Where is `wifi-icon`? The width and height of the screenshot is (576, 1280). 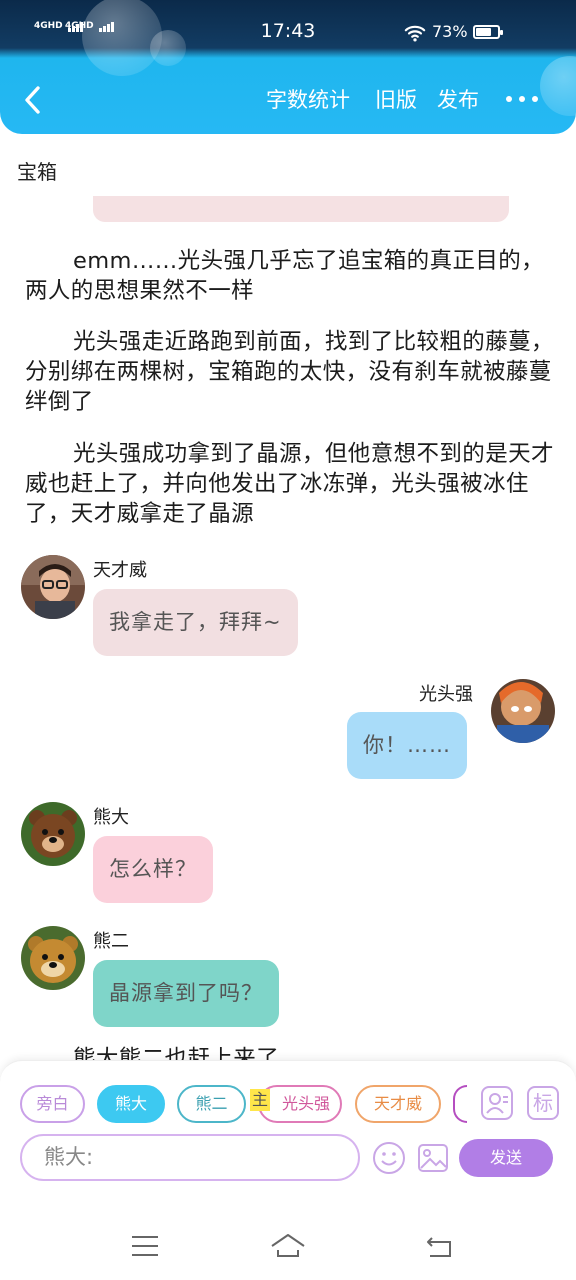 wifi-icon is located at coordinates (415, 33).